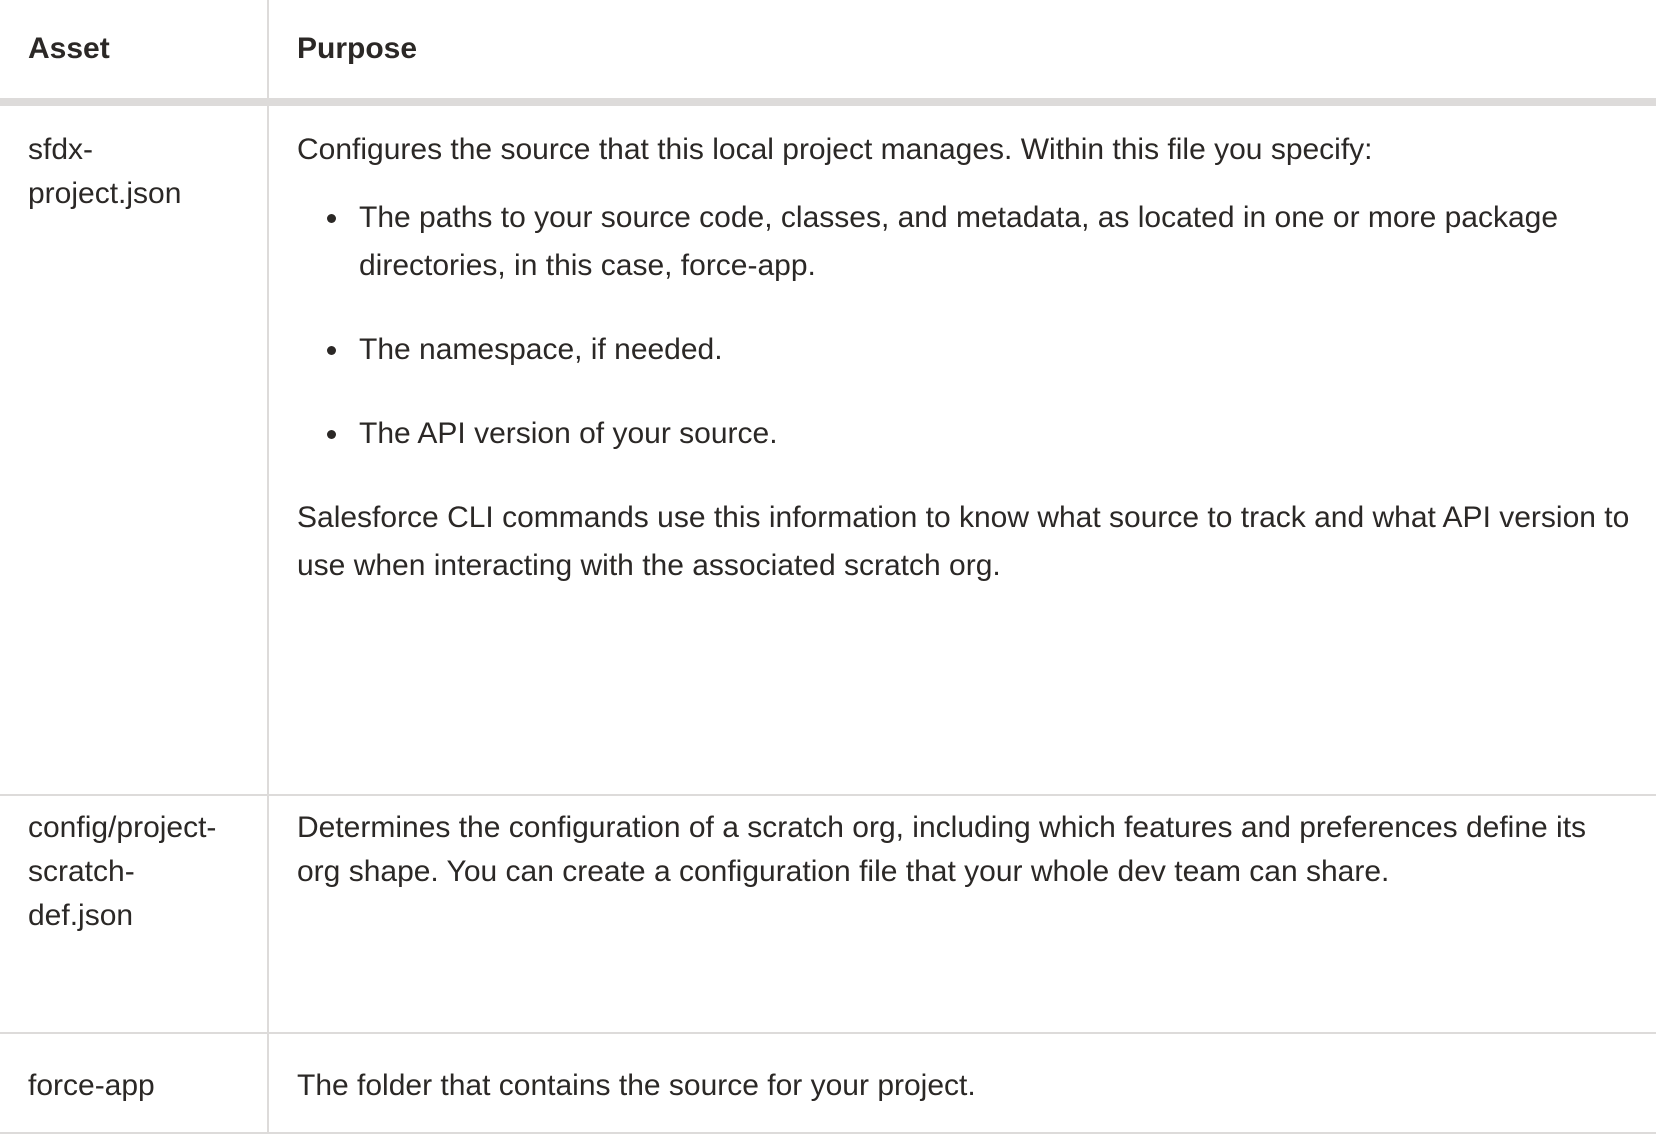 This screenshot has height=1134, width=1656. I want to click on table-header-row: Asset Purpose, so click(828, 53).